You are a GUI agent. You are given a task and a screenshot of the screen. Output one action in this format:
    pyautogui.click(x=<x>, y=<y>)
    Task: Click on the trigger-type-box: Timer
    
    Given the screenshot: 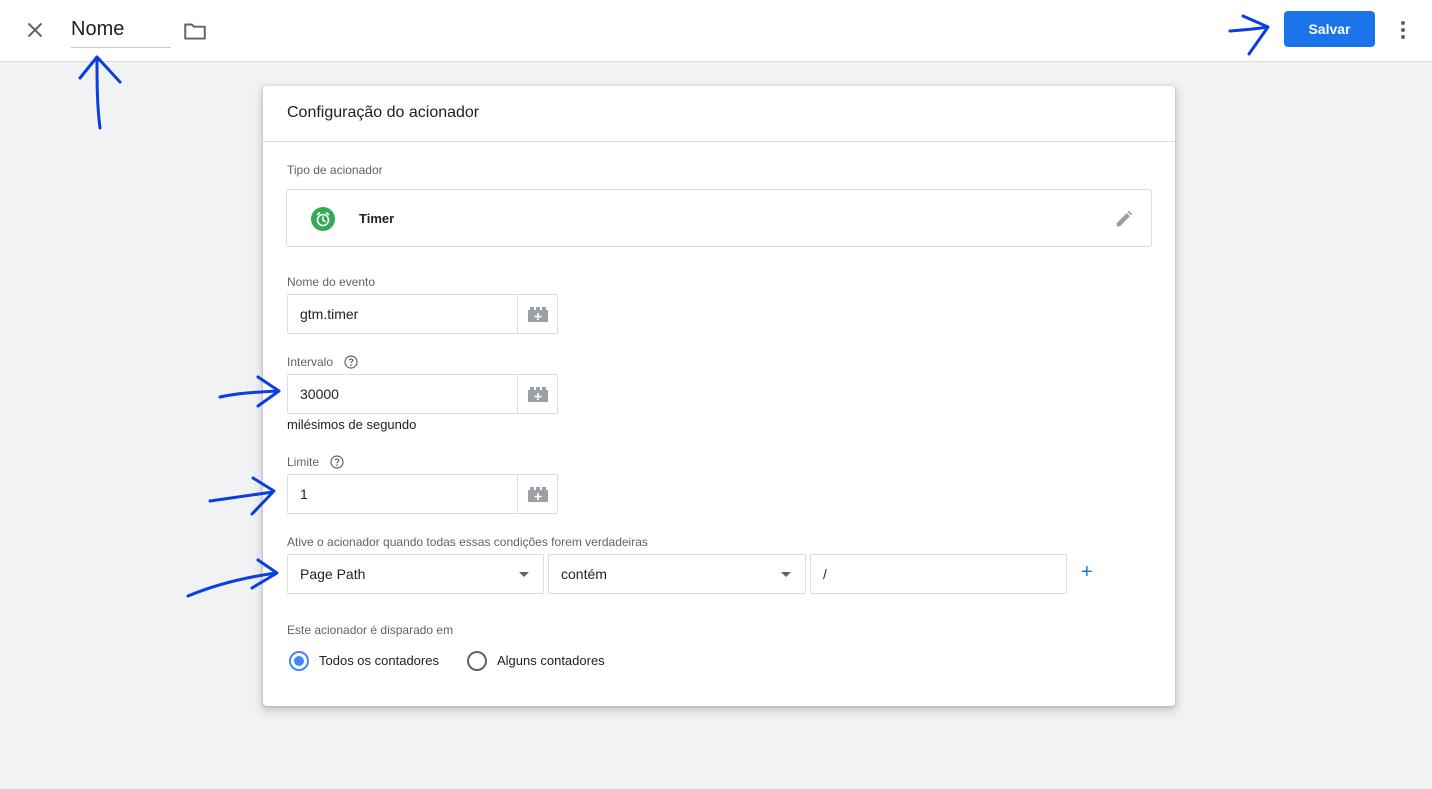 What is the action you would take?
    pyautogui.click(x=719, y=218)
    